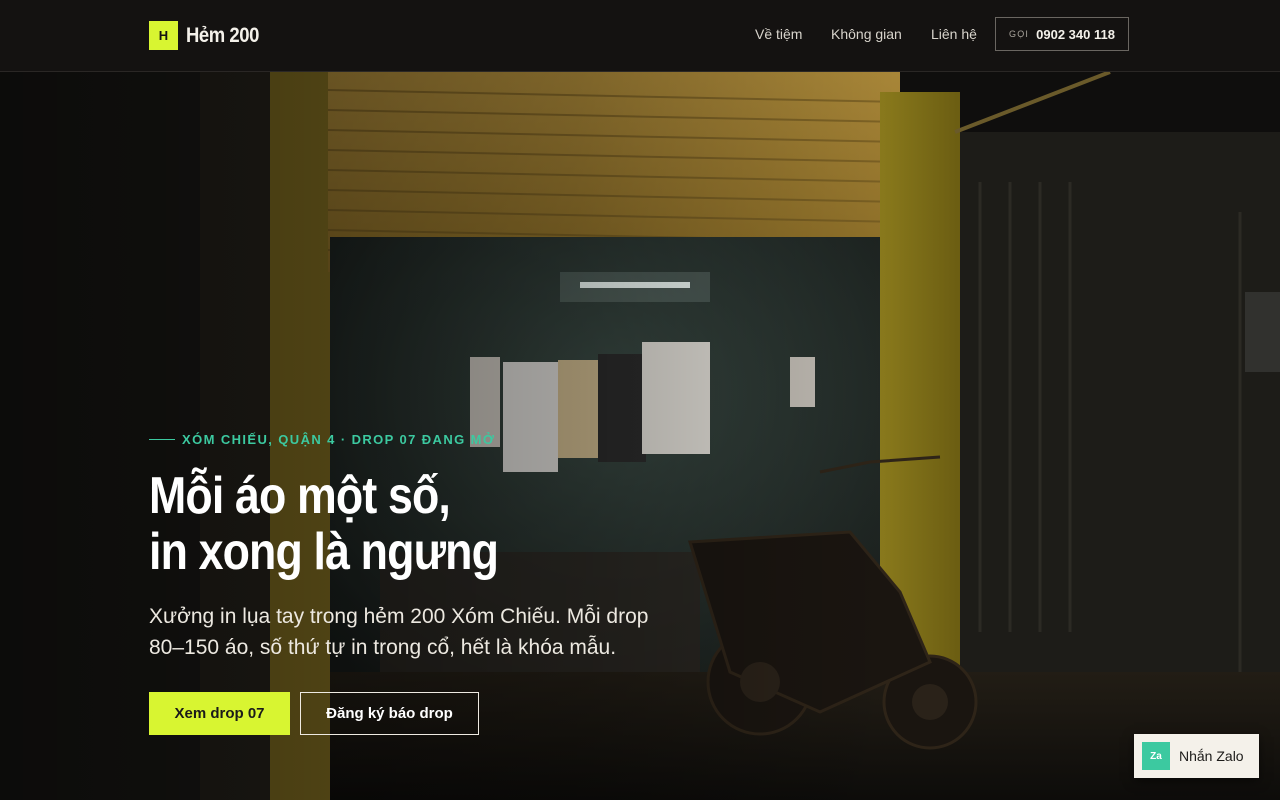 The width and height of the screenshot is (1280, 800). Describe the element at coordinates (222, 35) in the screenshot. I see `brand-name: Hẻm 200` at that location.